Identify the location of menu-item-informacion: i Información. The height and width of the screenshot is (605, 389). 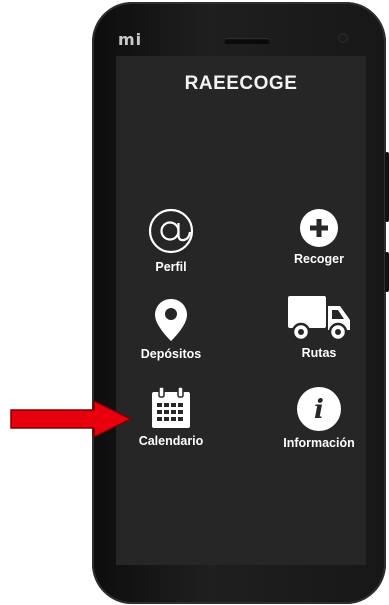
(319, 418).